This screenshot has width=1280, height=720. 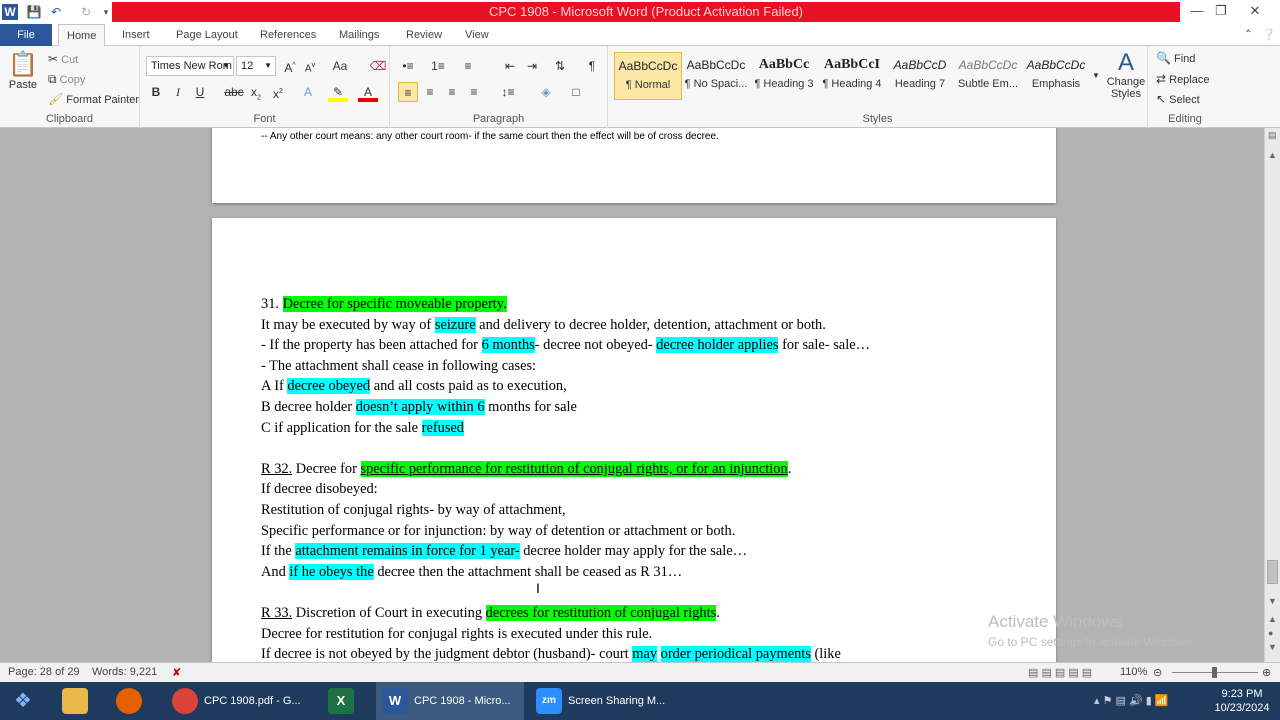 I want to click on cut-button: ✂ Cut, so click(x=63, y=59).